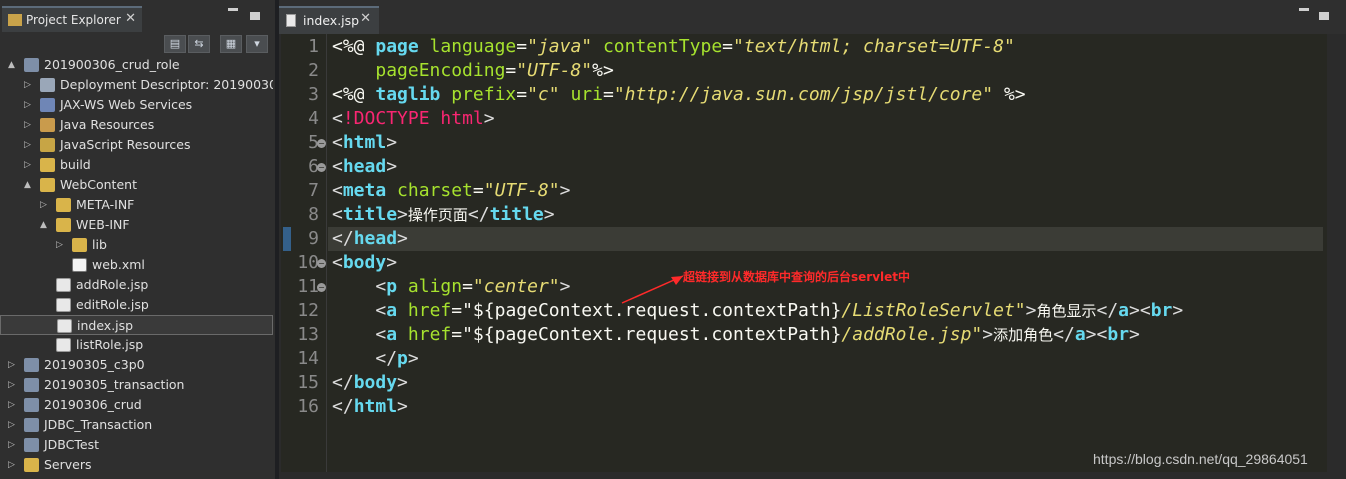 This screenshot has height=479, width=1346. What do you see at coordinates (329, 20) in the screenshot?
I see `editor-tab-index-jsp: index.jsp ✕` at bounding box center [329, 20].